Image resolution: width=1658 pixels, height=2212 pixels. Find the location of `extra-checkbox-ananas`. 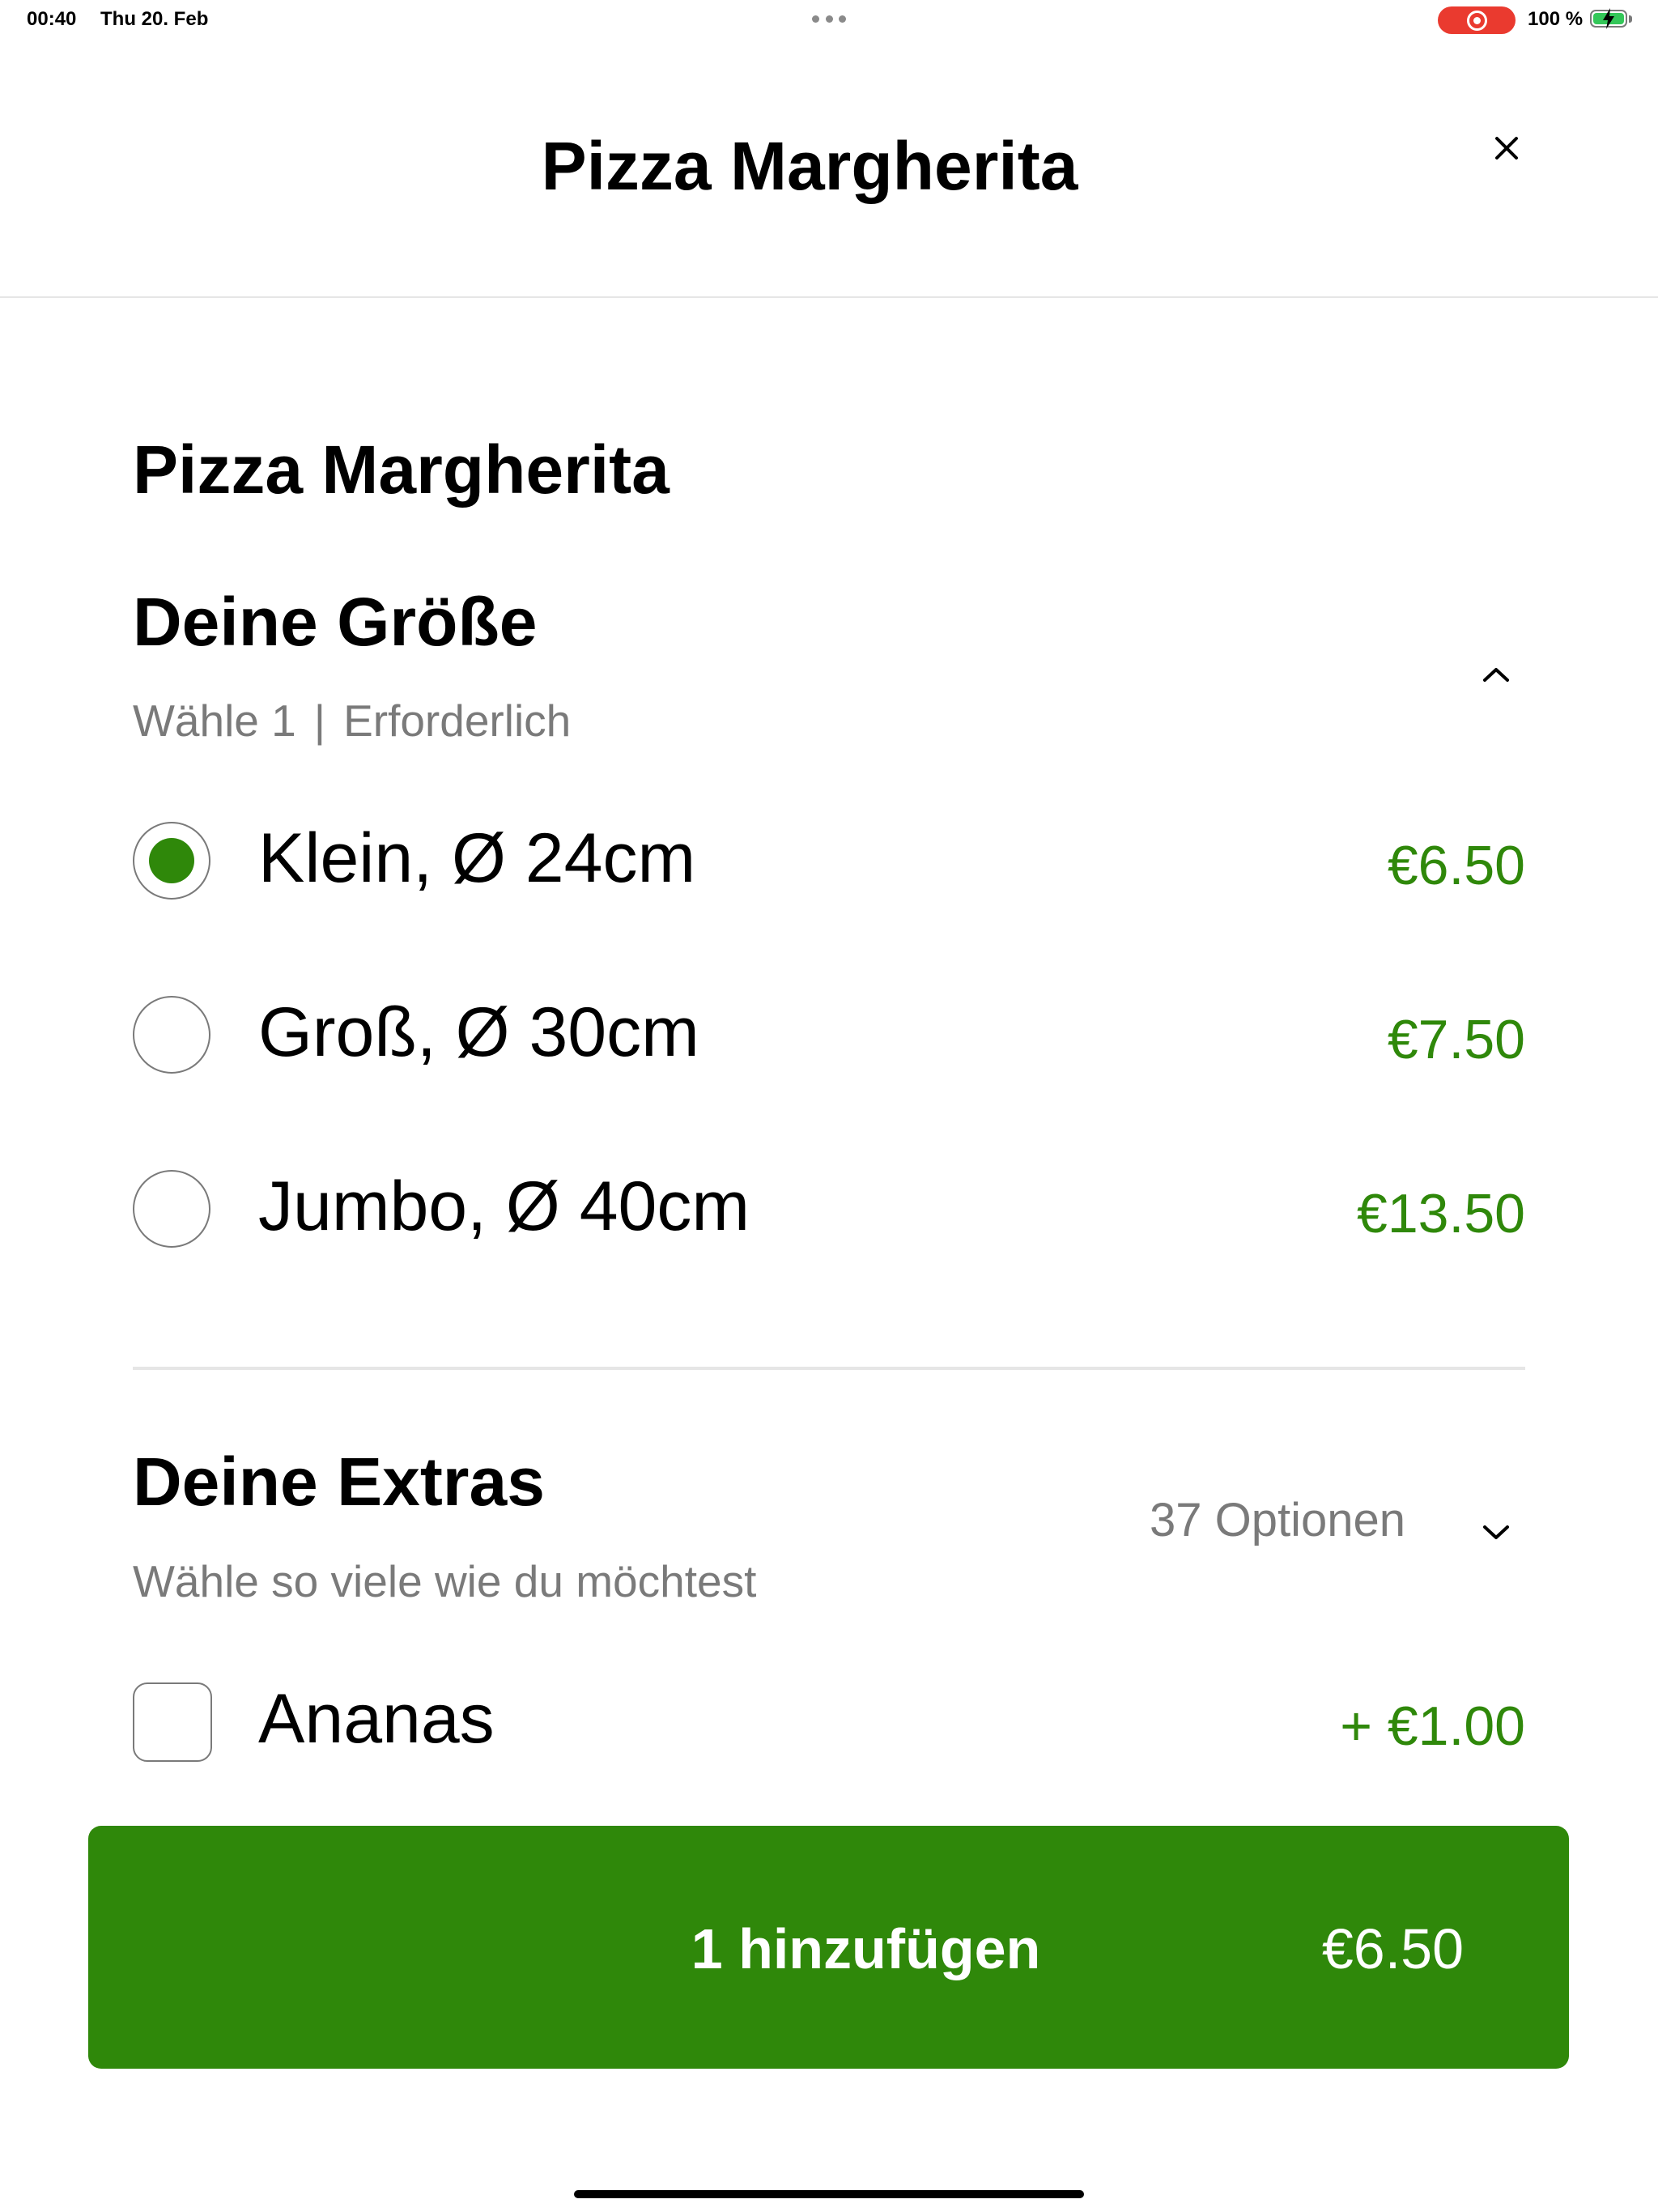

extra-checkbox-ananas is located at coordinates (172, 1722).